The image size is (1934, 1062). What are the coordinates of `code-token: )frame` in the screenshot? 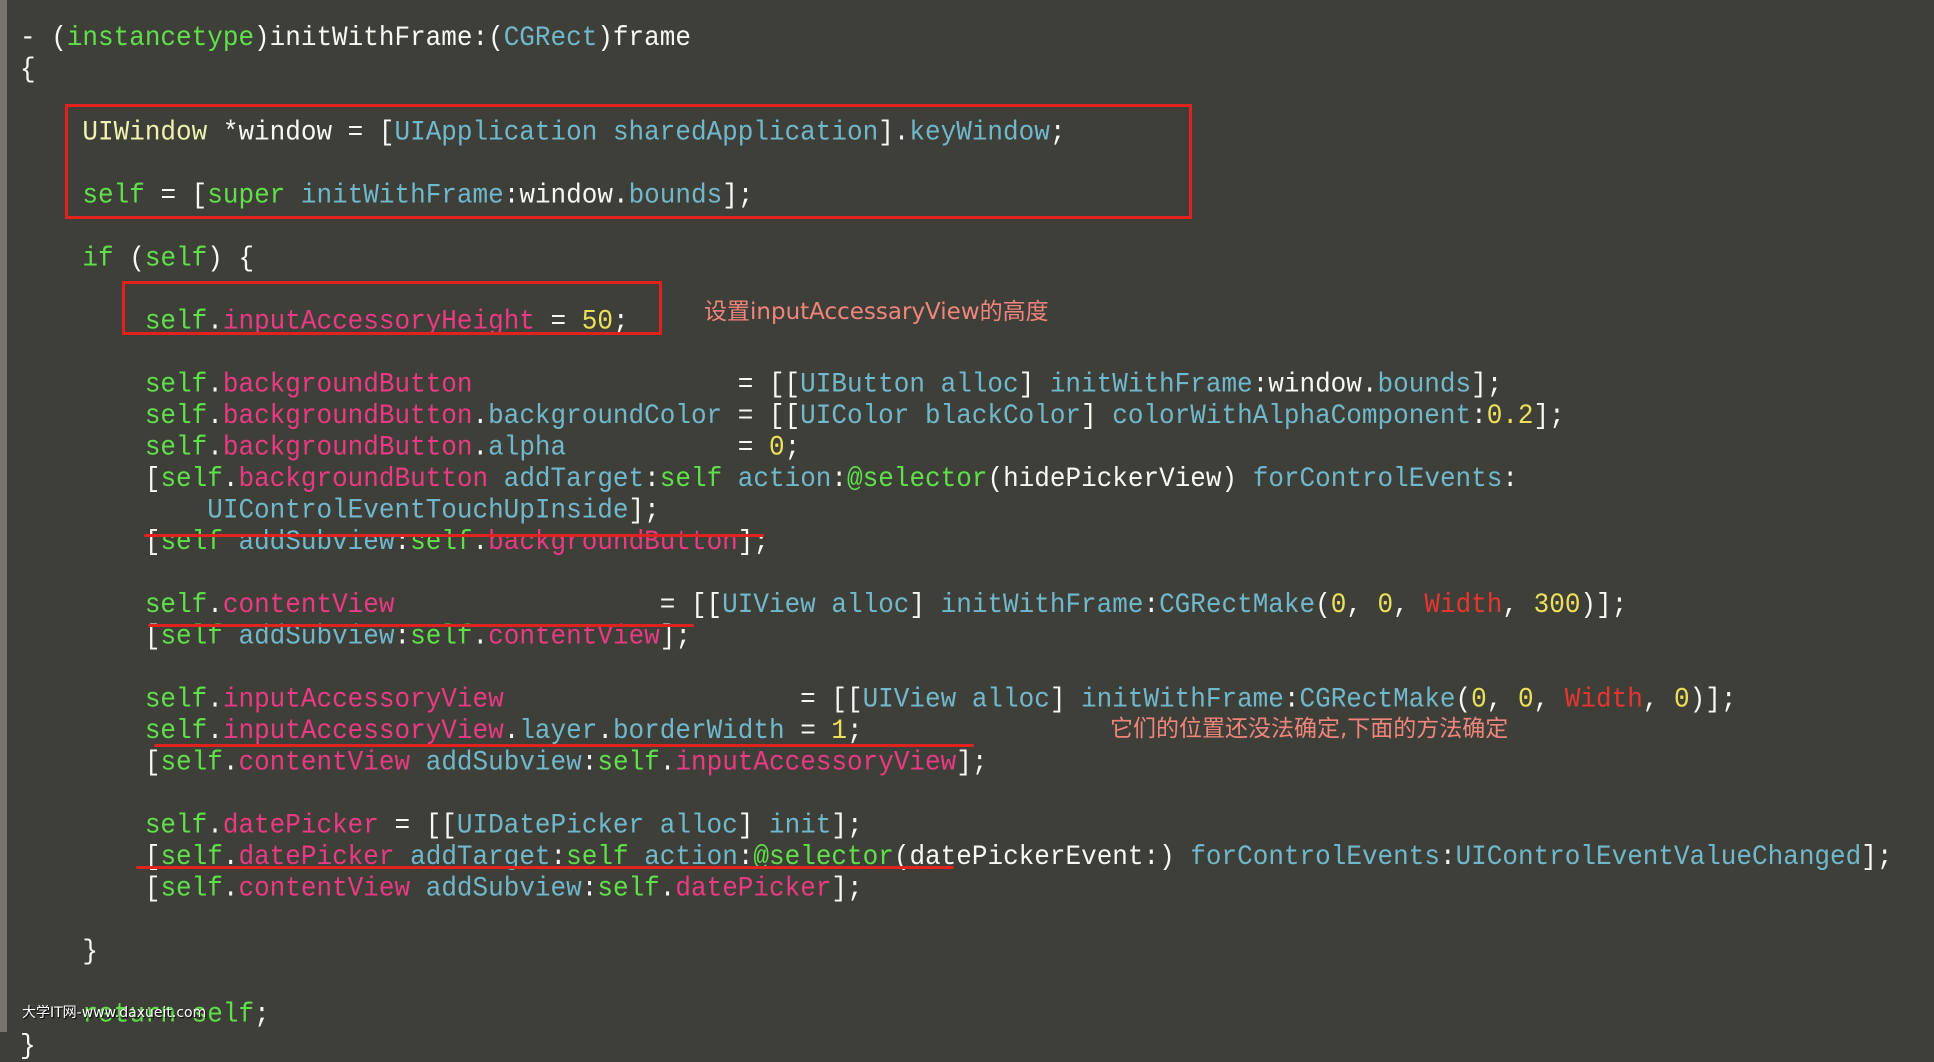 It's located at (644, 38).